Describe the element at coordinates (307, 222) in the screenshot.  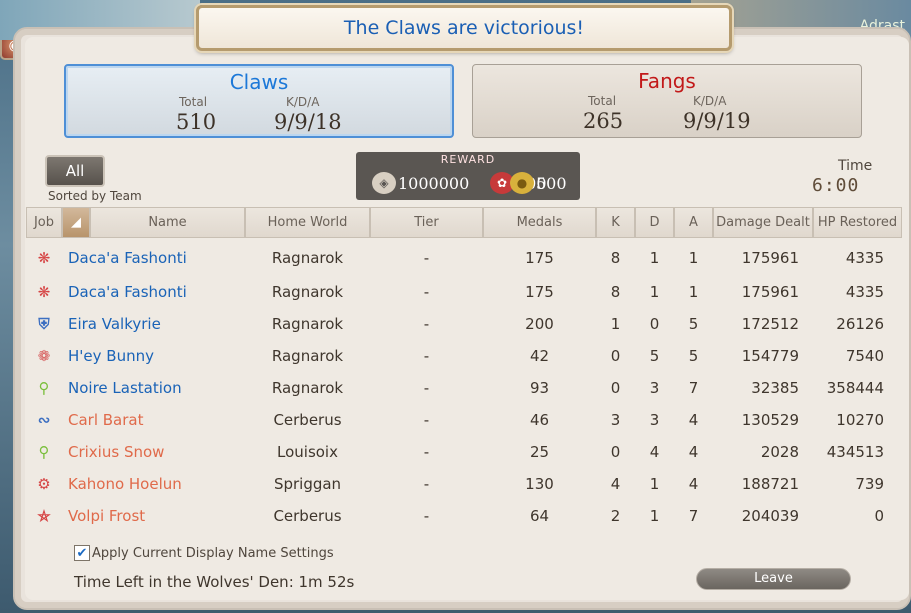
I see `column-home-world: Home World` at that location.